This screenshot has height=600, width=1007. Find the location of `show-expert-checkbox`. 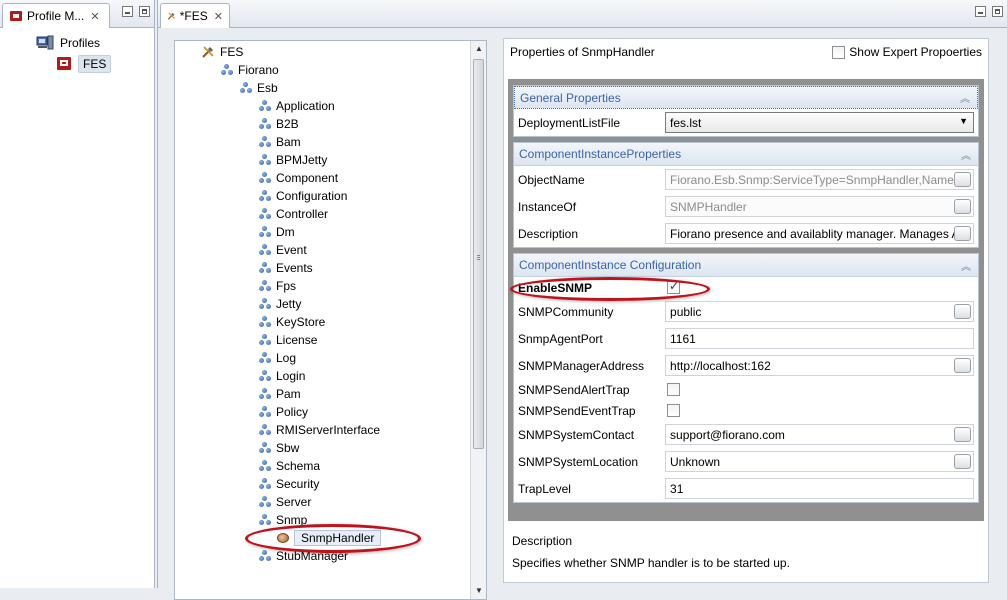

show-expert-checkbox is located at coordinates (839, 52).